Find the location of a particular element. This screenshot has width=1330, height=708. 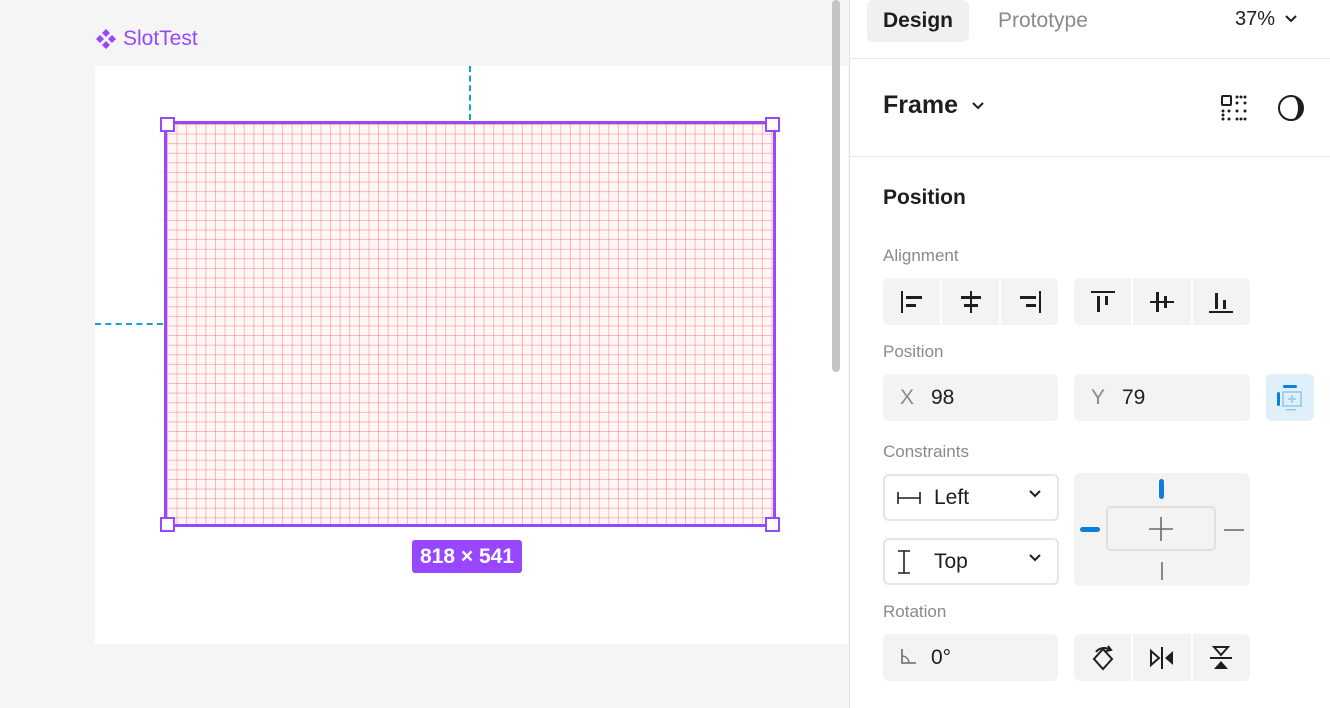

flip-vertical-icon is located at coordinates (1221, 657).